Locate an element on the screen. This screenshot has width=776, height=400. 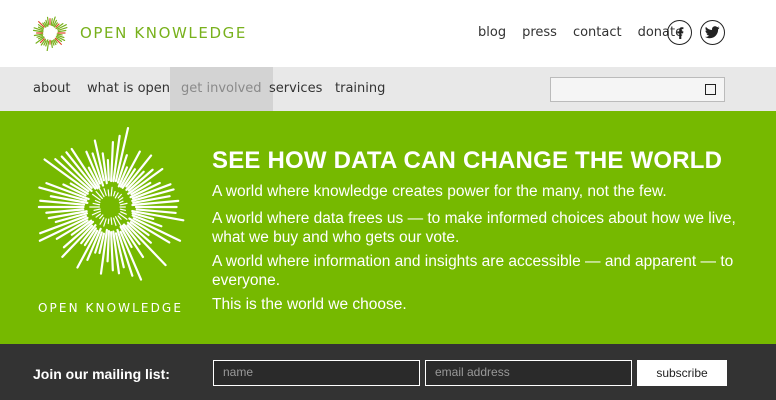
search-input is located at coordinates (621, 89).